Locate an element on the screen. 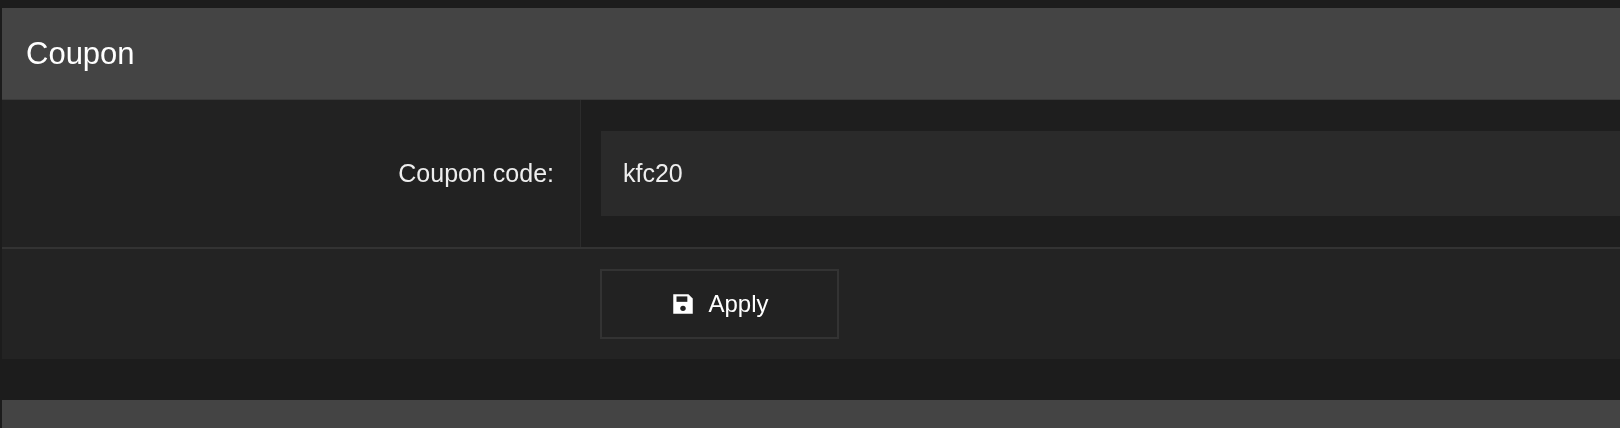 The image size is (1620, 428). field-label: Coupon code: is located at coordinates (476, 173).